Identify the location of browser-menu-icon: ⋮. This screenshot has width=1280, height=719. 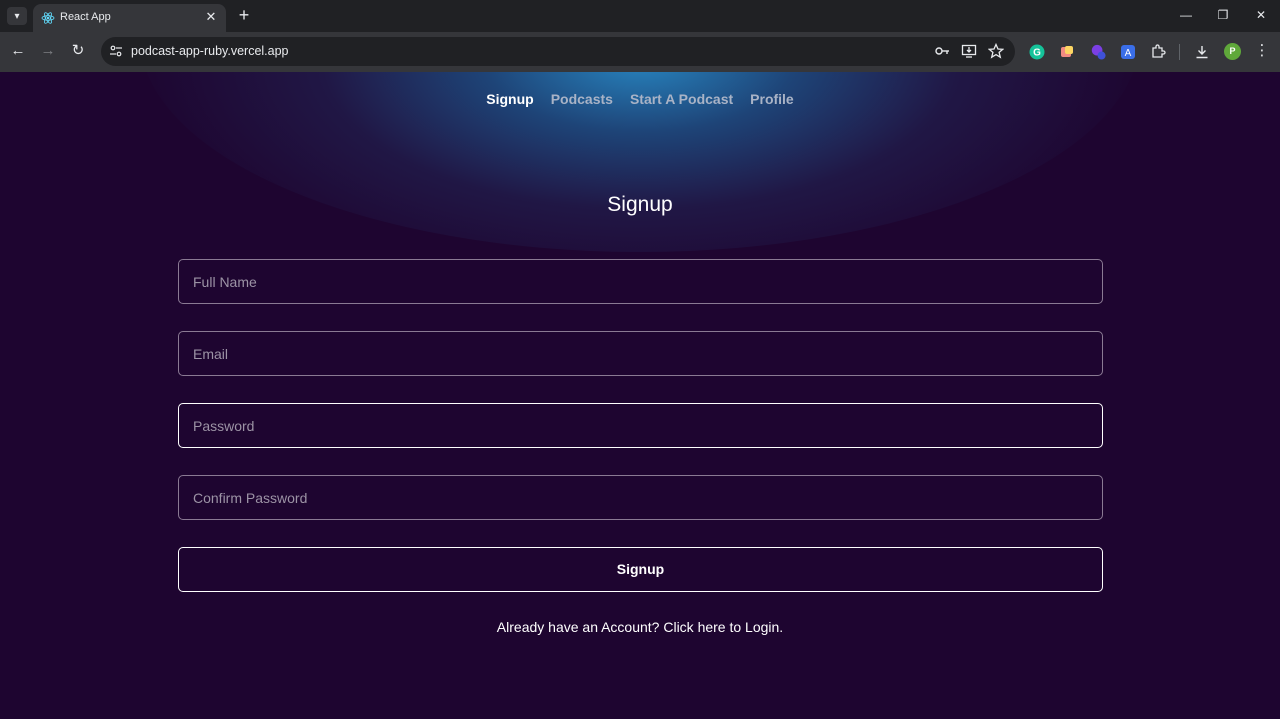
(1262, 51).